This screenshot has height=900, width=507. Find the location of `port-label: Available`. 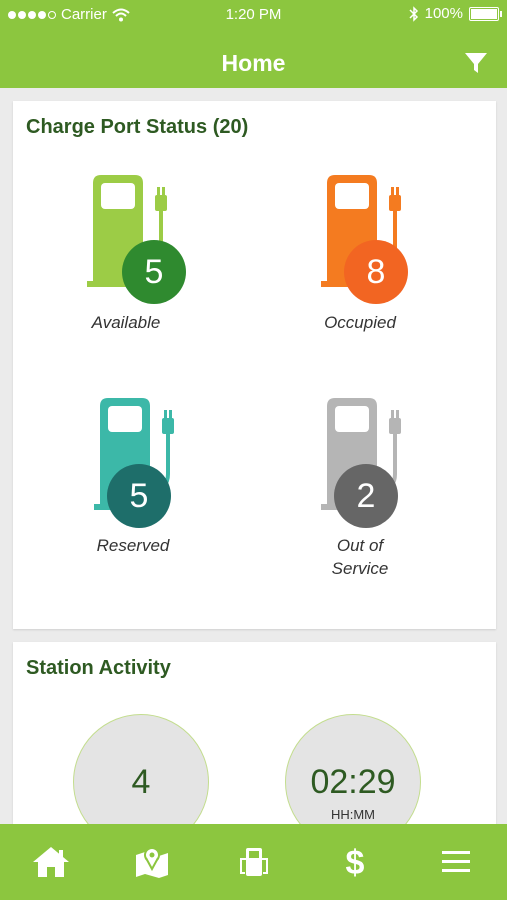

port-label: Available is located at coordinates (126, 322).